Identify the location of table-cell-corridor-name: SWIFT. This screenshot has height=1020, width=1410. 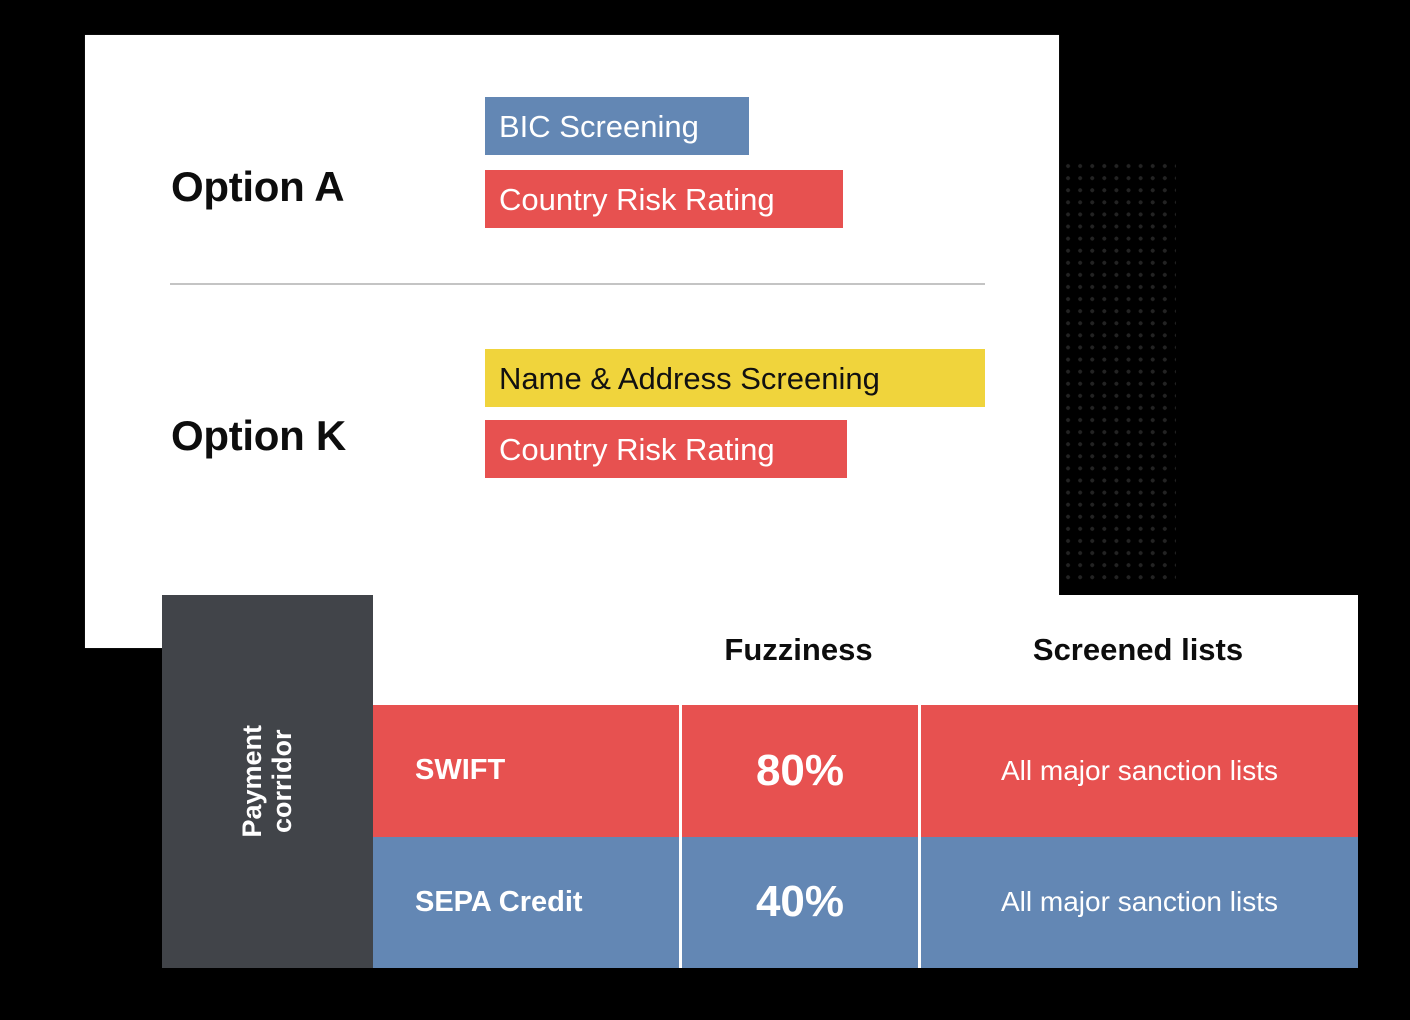
(460, 770).